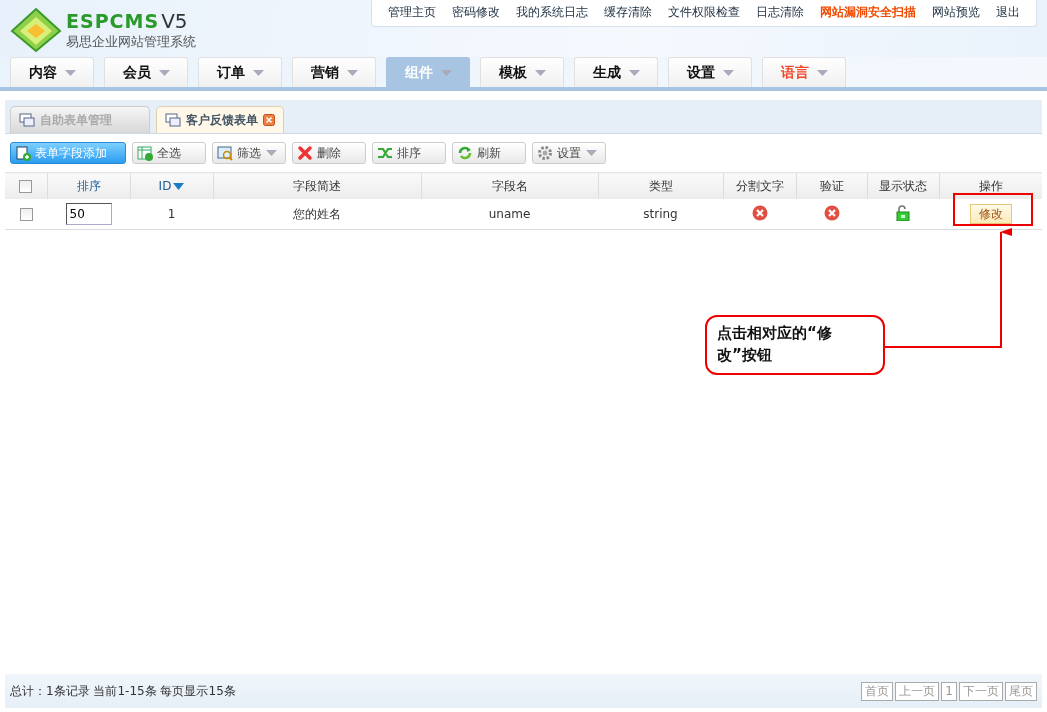 Image resolution: width=1047 pixels, height=712 pixels. I want to click on sub-tab: 客户反馈表单, so click(220, 119).